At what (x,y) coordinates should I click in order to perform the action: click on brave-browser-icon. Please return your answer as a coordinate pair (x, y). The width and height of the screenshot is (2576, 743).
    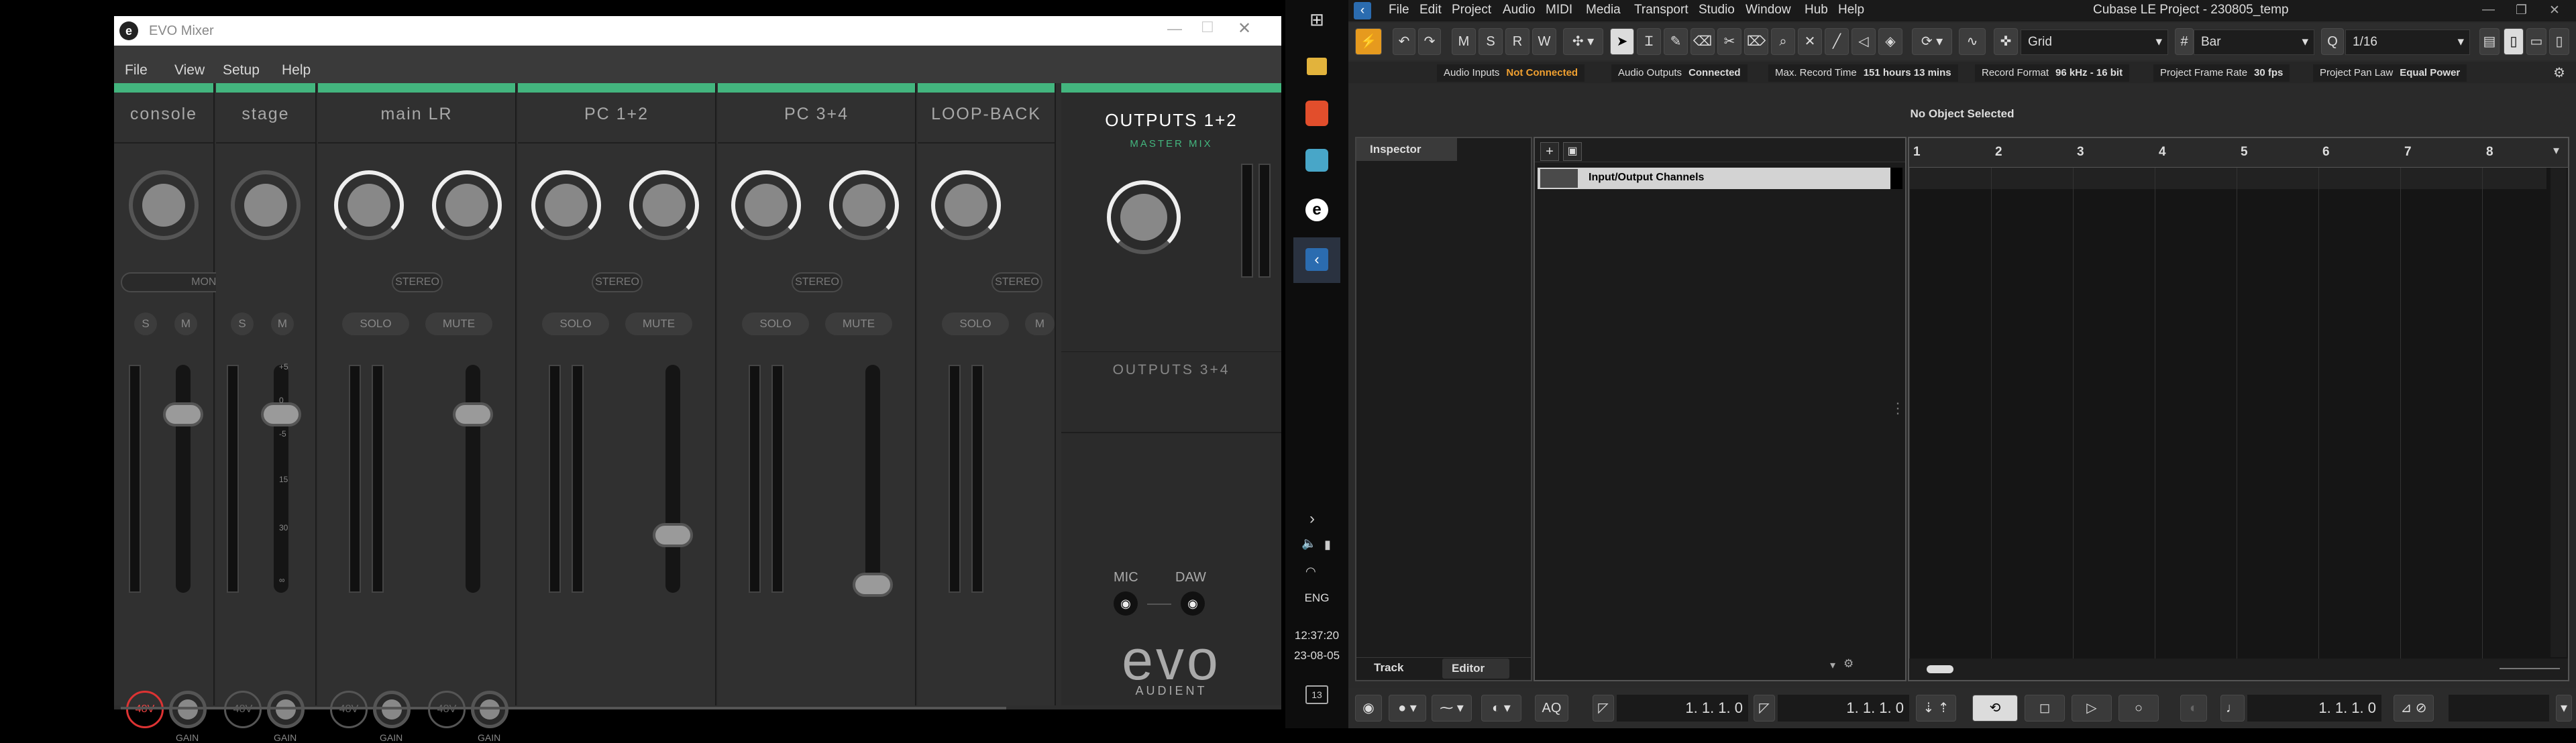
    Looking at the image, I should click on (1316, 113).